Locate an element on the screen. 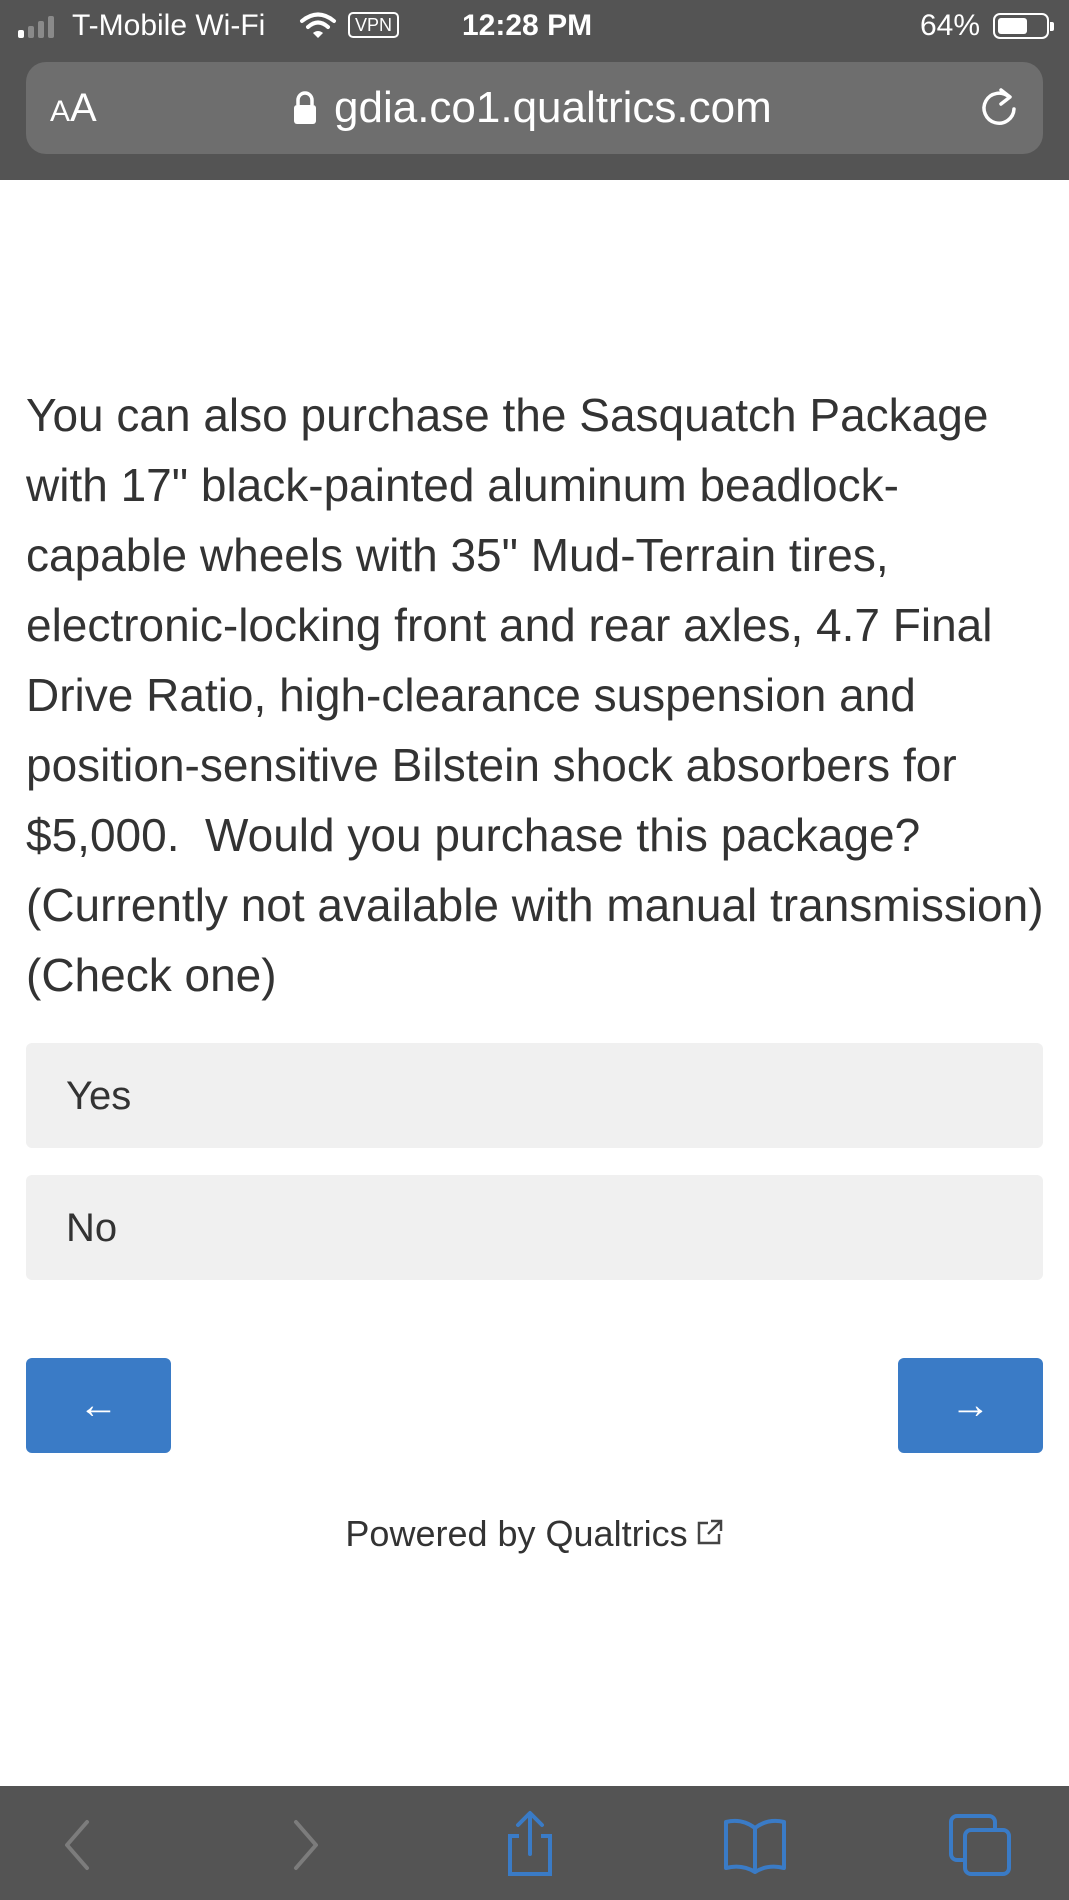 The height and width of the screenshot is (1900, 1069). choice-label: Yes is located at coordinates (99, 1096).